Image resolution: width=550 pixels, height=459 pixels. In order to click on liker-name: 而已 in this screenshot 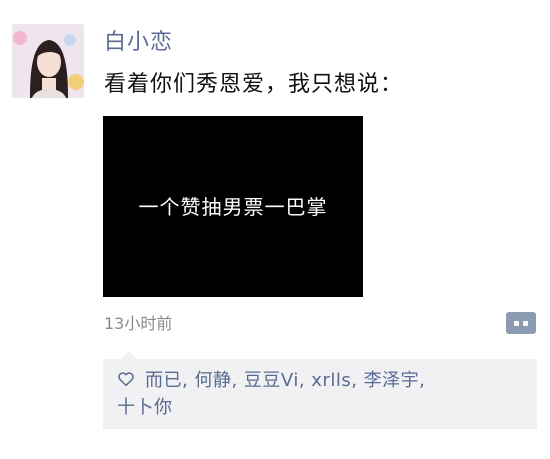, I will do `click(163, 380)`.